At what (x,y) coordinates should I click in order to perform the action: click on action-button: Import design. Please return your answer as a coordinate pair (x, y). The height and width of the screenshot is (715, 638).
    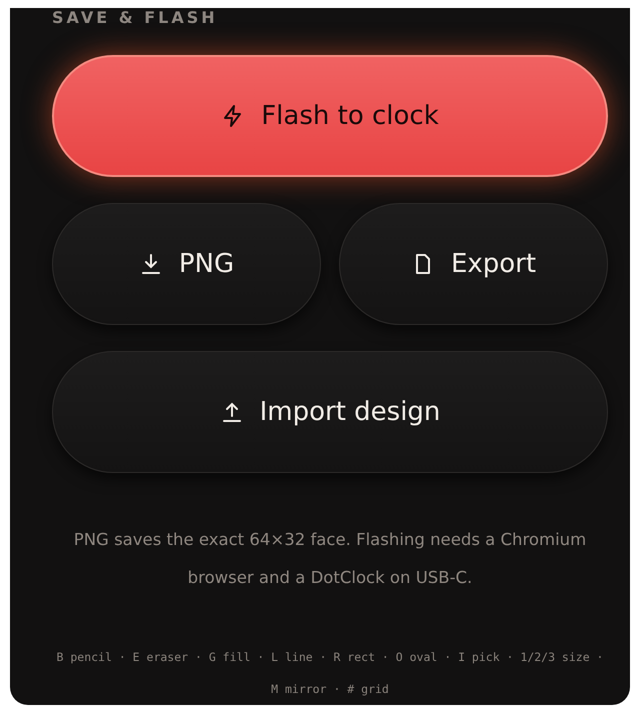
    Looking at the image, I should click on (330, 412).